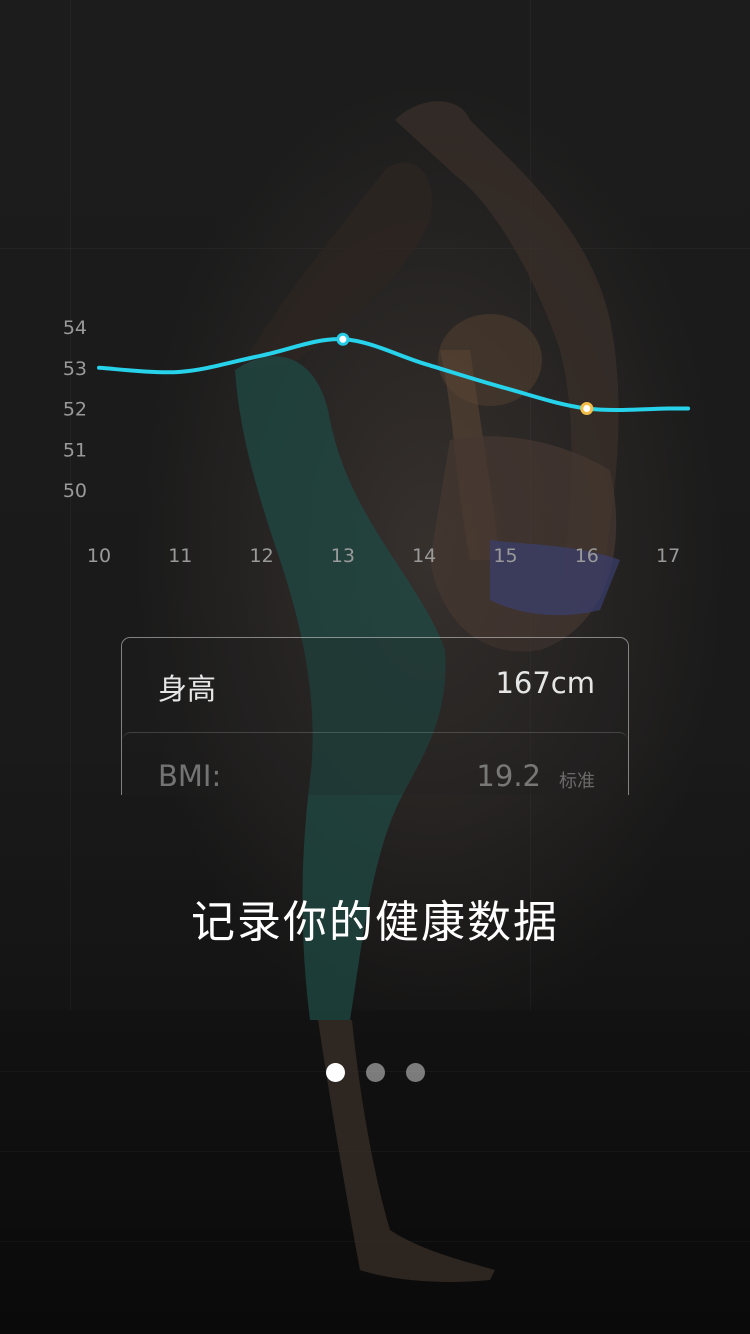 The width and height of the screenshot is (750, 1334). I want to click on x-tick-label: 15, so click(505, 556).